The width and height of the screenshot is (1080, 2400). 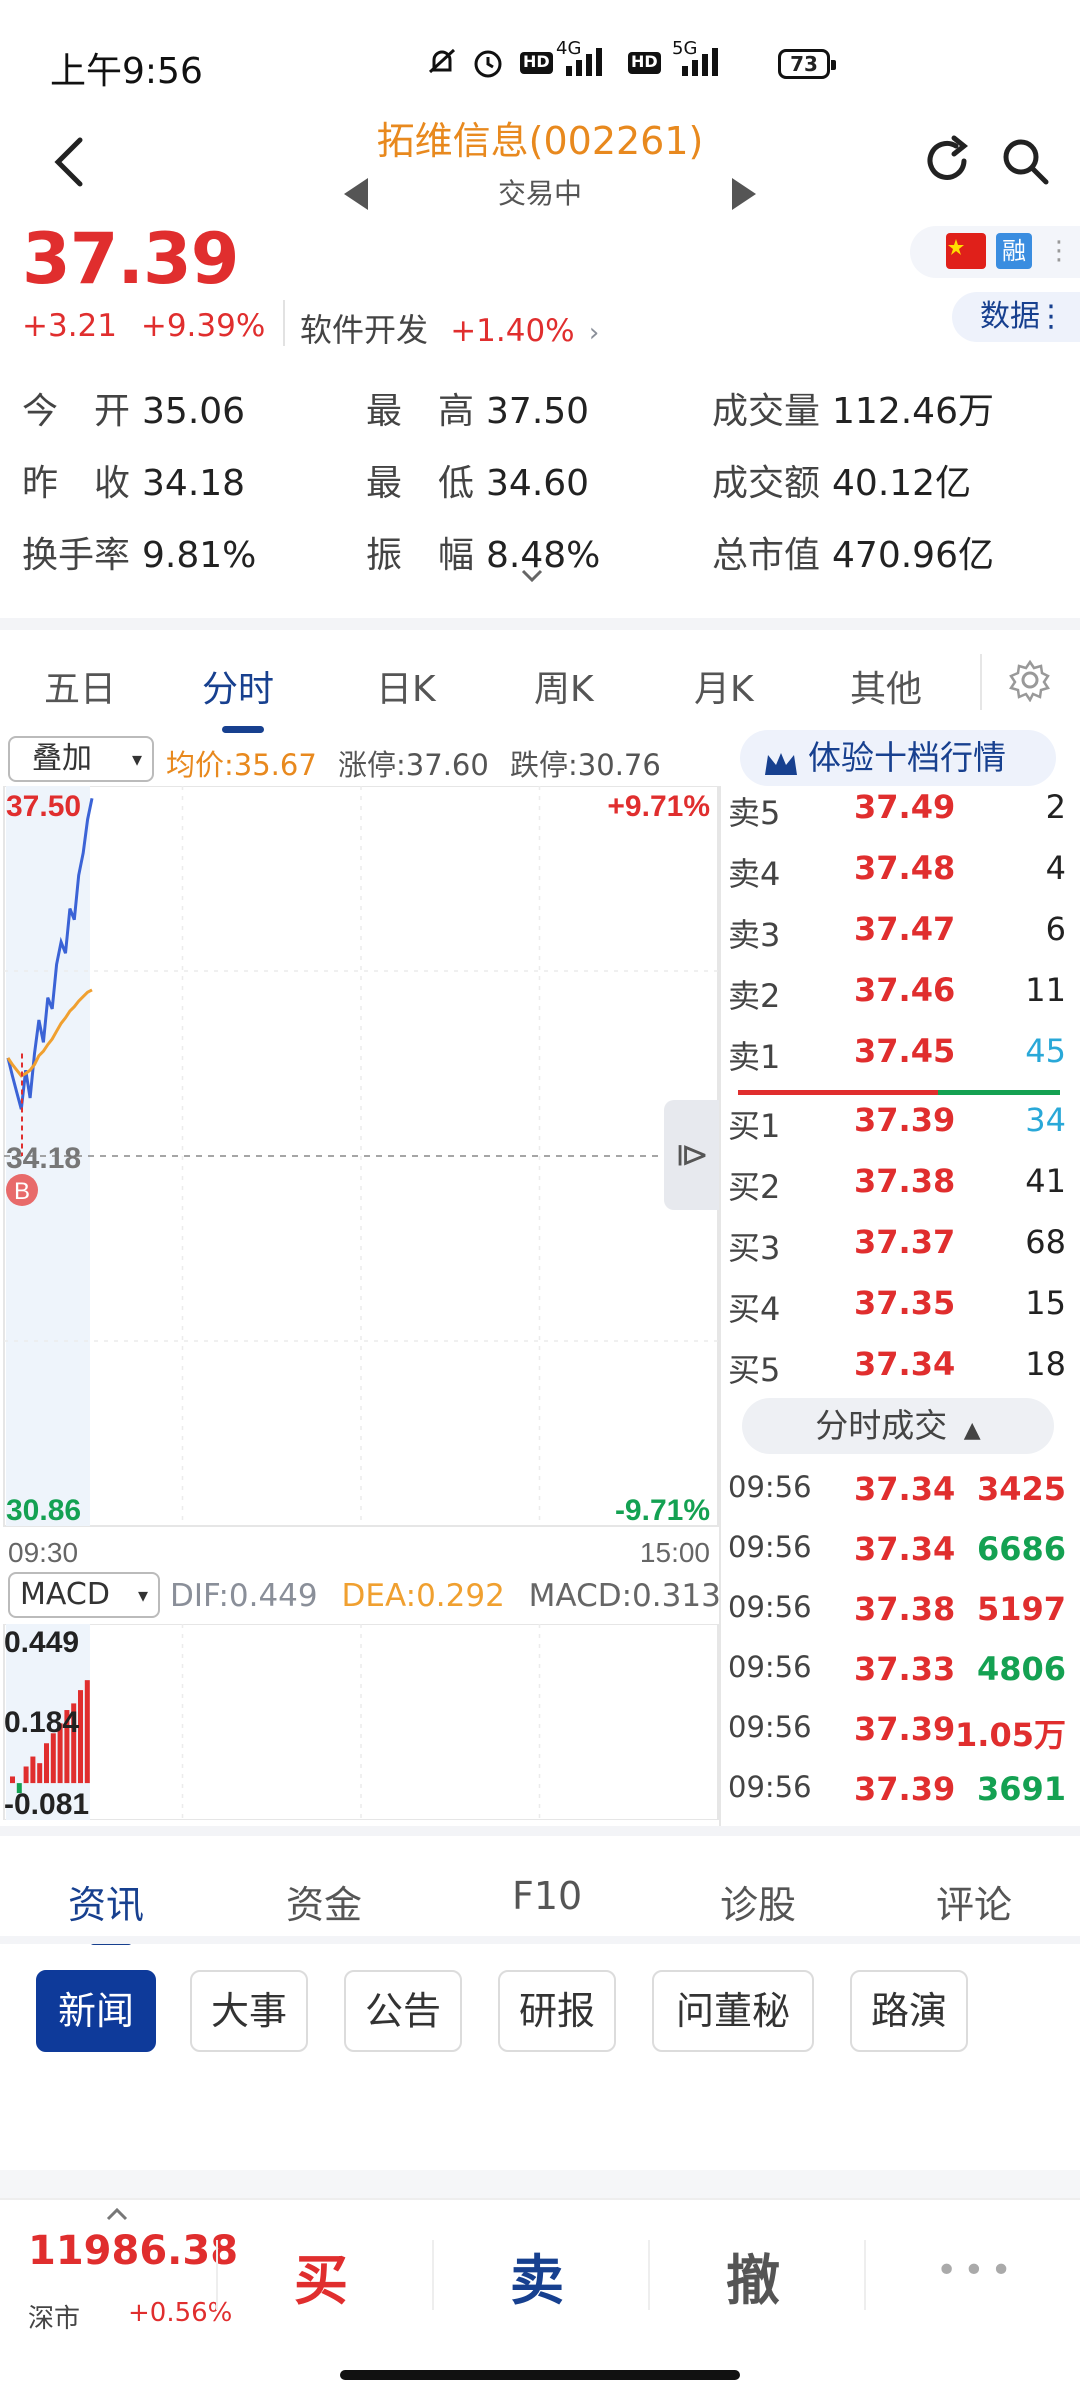 What do you see at coordinates (538, 411) in the screenshot?
I see `stat-value: 37.50` at bounding box center [538, 411].